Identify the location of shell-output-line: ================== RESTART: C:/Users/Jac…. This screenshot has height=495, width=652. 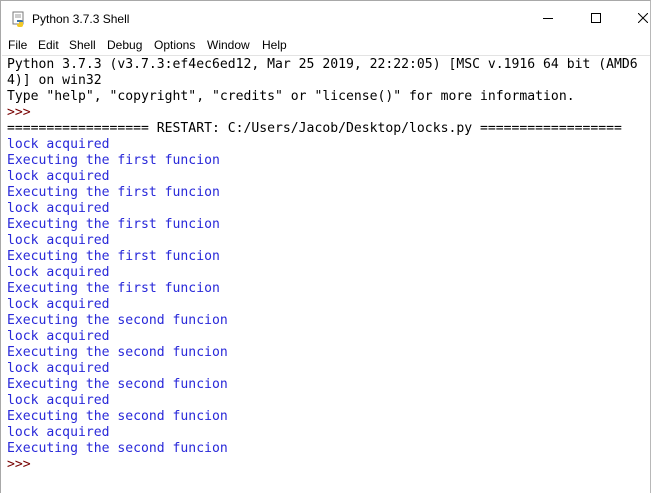
(314, 128).